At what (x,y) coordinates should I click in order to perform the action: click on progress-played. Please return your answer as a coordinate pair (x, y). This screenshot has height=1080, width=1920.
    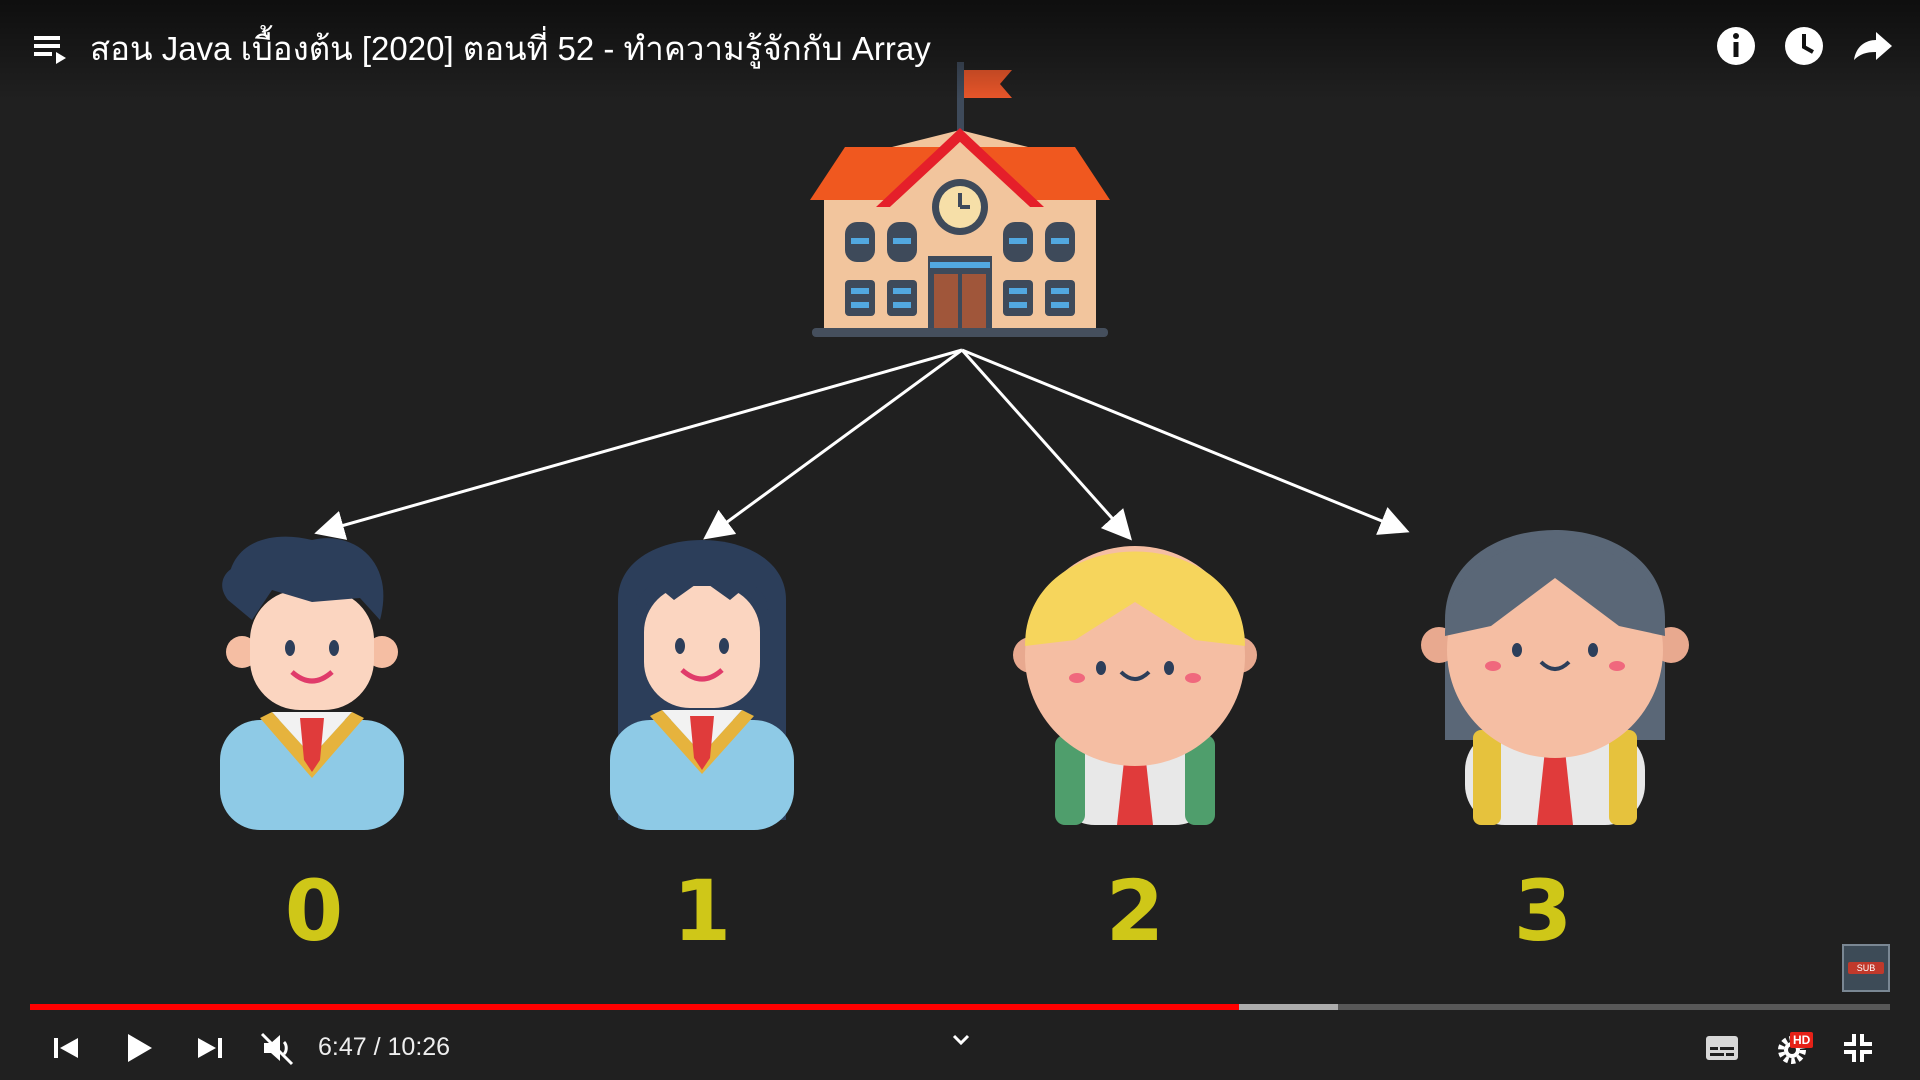
    Looking at the image, I should click on (634, 1007).